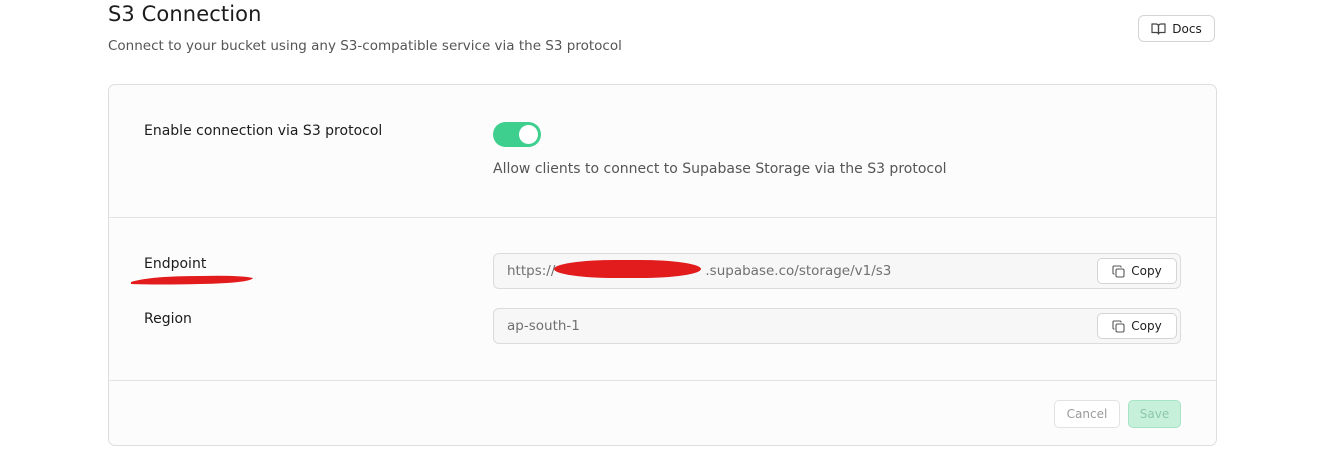  Describe the element at coordinates (662, 380) in the screenshot. I see `footer-divider` at that location.